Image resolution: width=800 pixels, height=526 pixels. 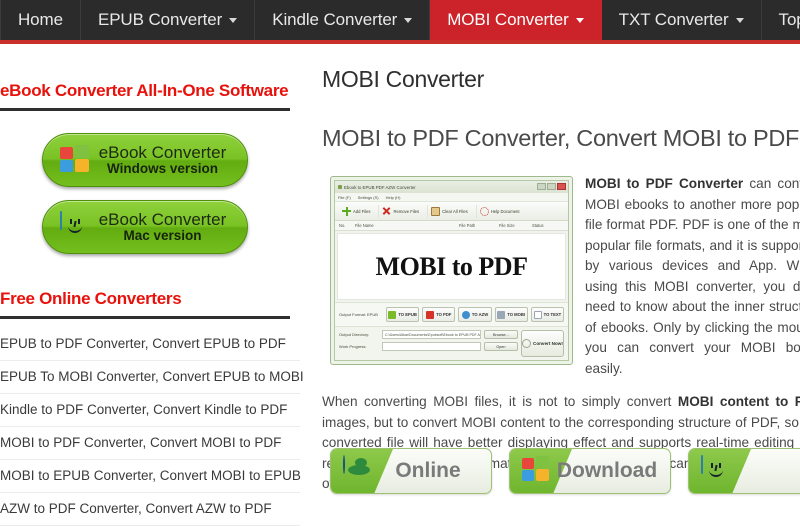 What do you see at coordinates (451, 197) in the screenshot?
I see `app-menu-bar: File (F) Settings (S) Help (H)` at bounding box center [451, 197].